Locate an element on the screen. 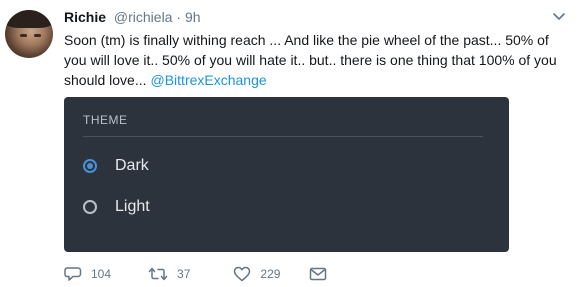  theme-divider is located at coordinates (283, 136).